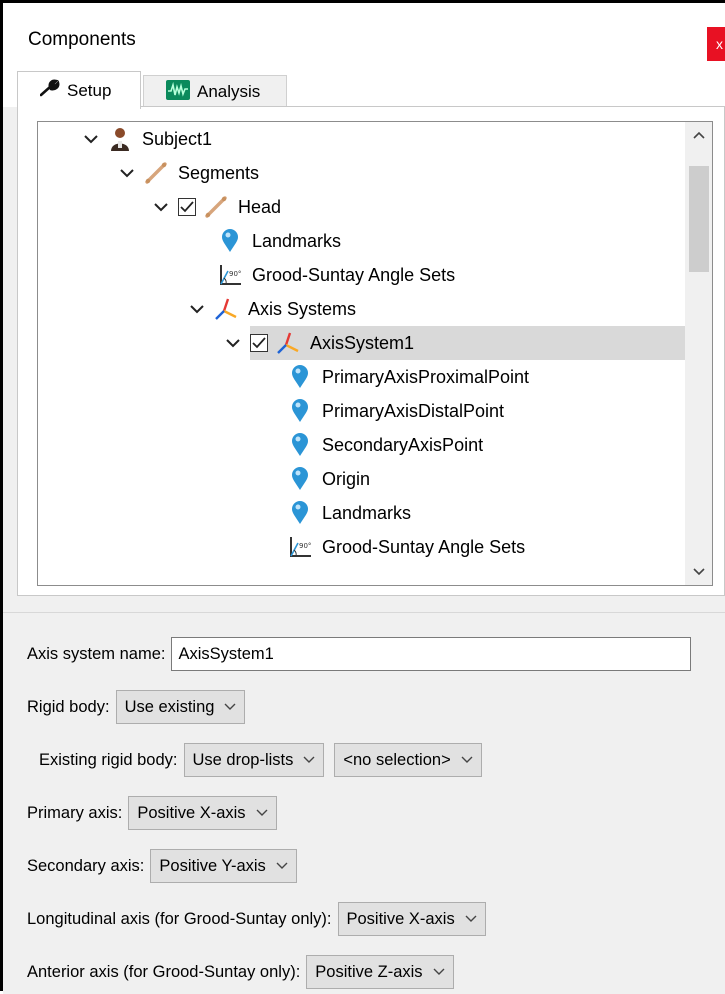 The height and width of the screenshot is (994, 725). What do you see at coordinates (699, 219) in the screenshot?
I see `scroll-thumb` at bounding box center [699, 219].